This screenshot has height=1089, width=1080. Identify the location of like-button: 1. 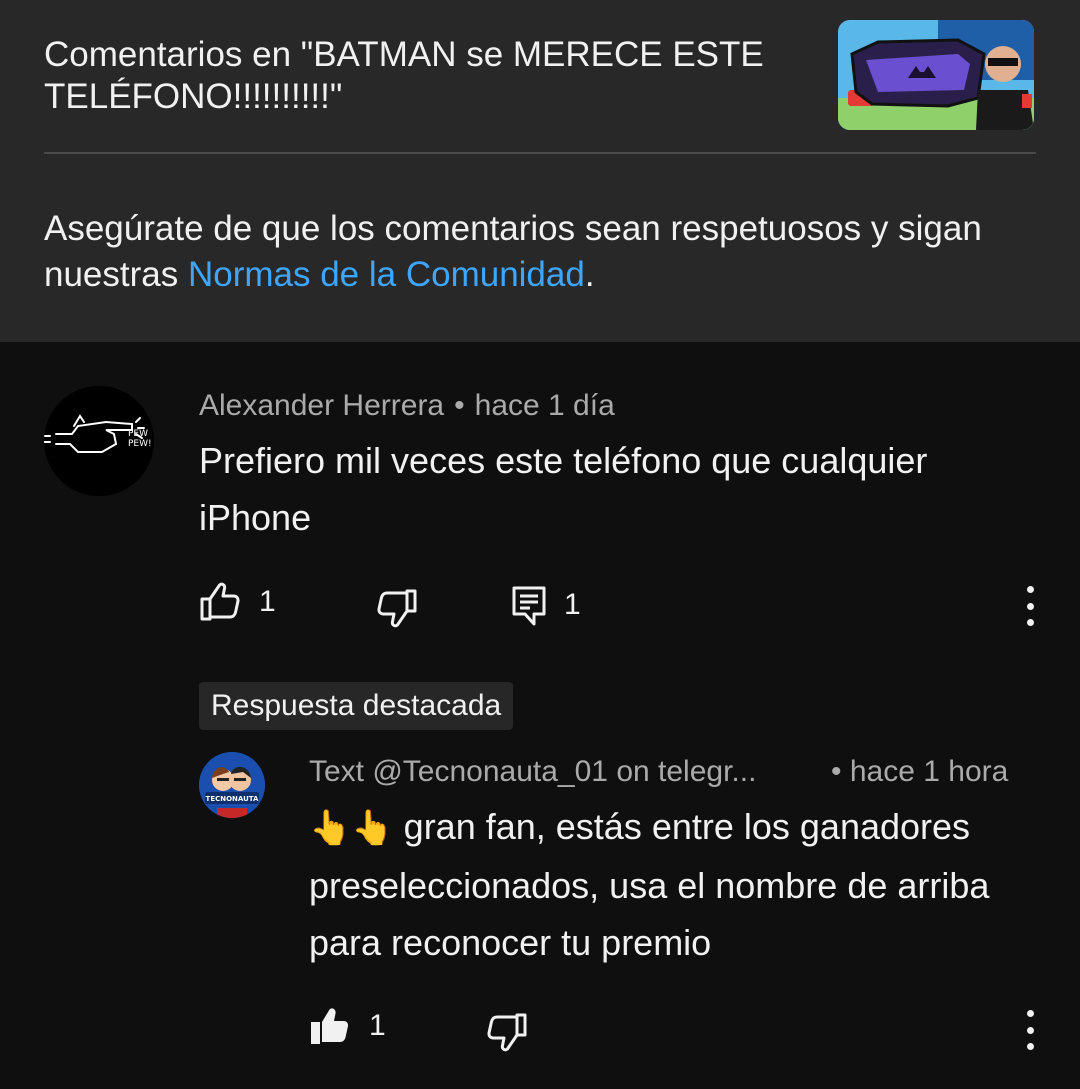
(237, 602).